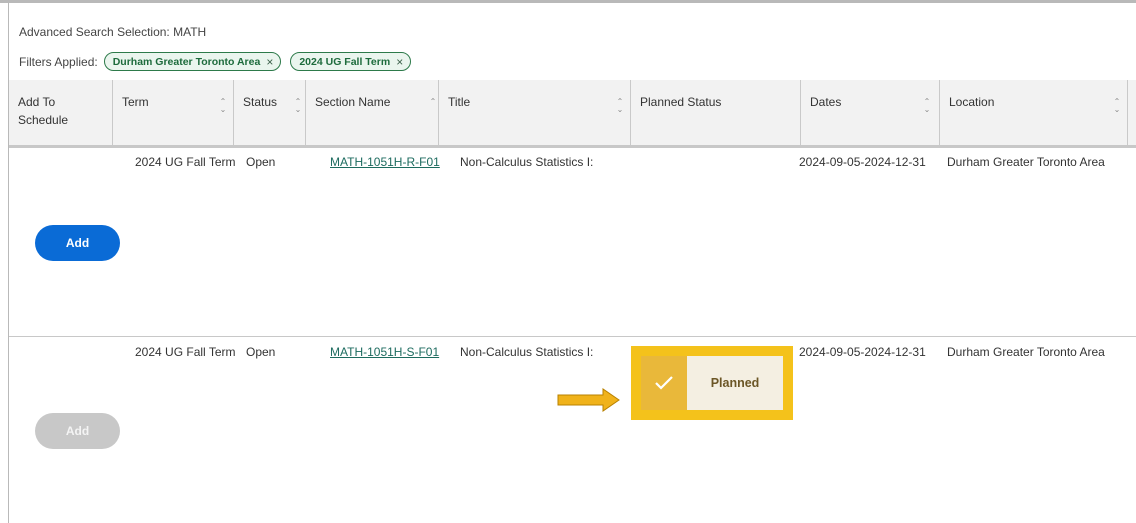 The width and height of the screenshot is (1136, 523). I want to click on column-header-label: Dates, so click(826, 102).